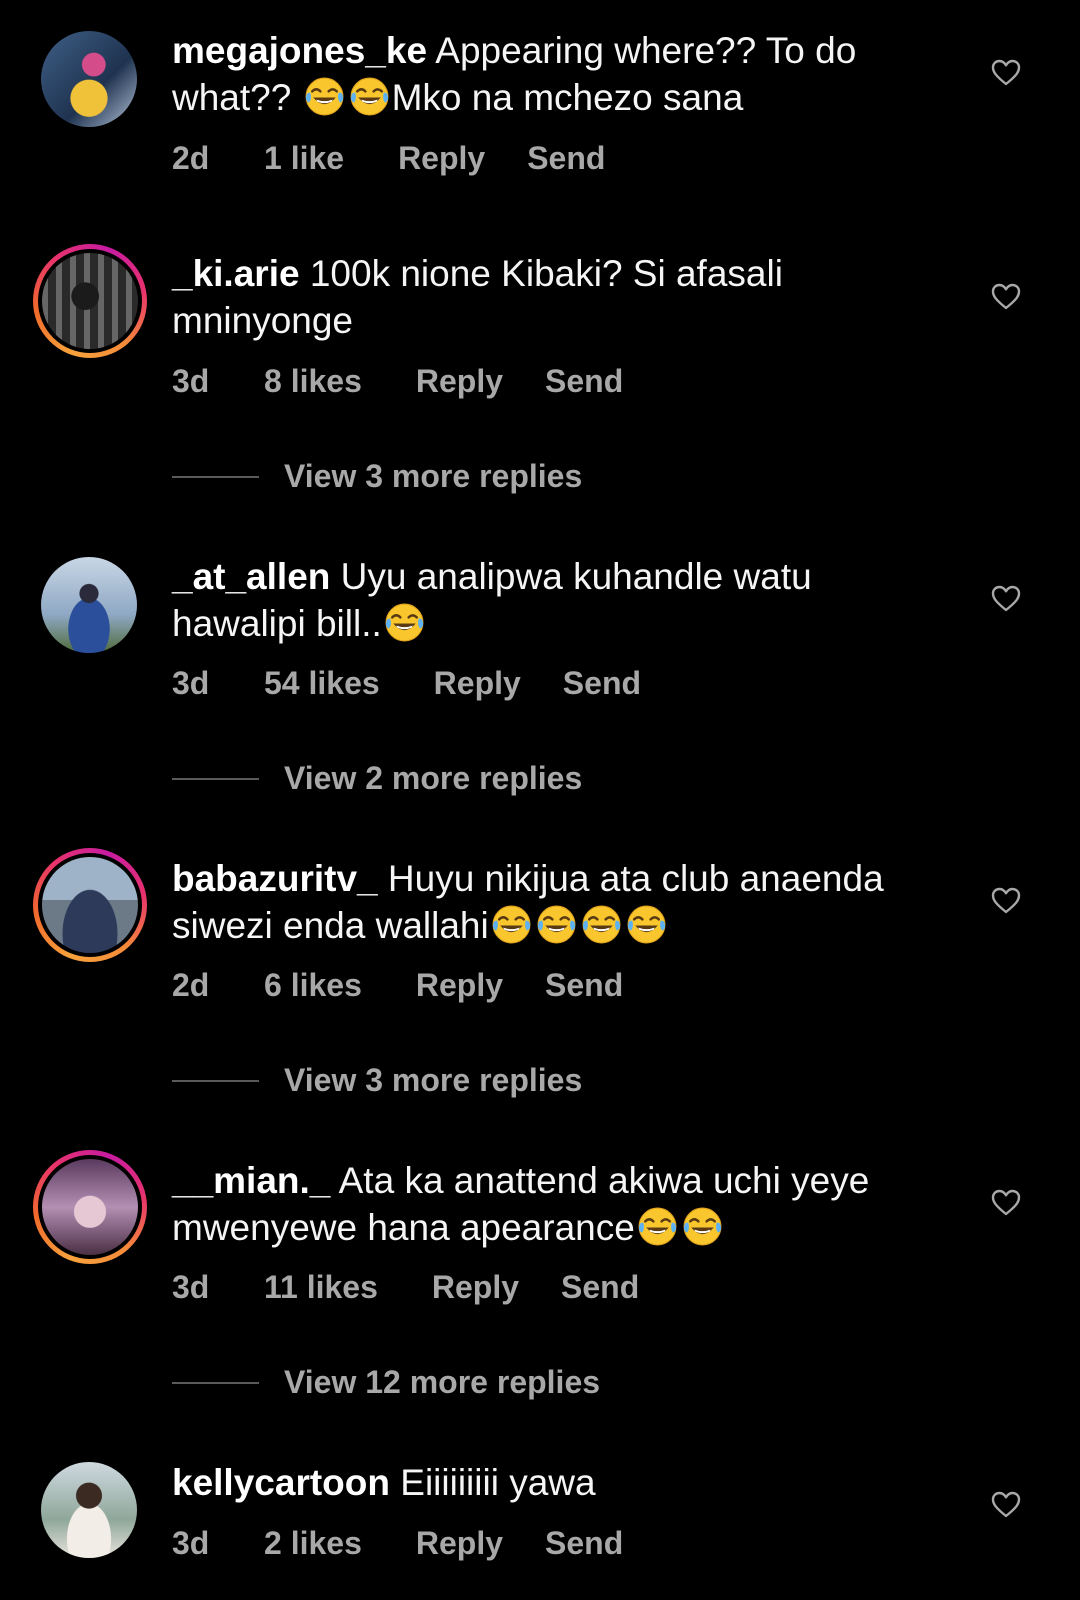 The image size is (1080, 1600). Describe the element at coordinates (313, 985) in the screenshot. I see `comment-likes: 6 likes` at that location.